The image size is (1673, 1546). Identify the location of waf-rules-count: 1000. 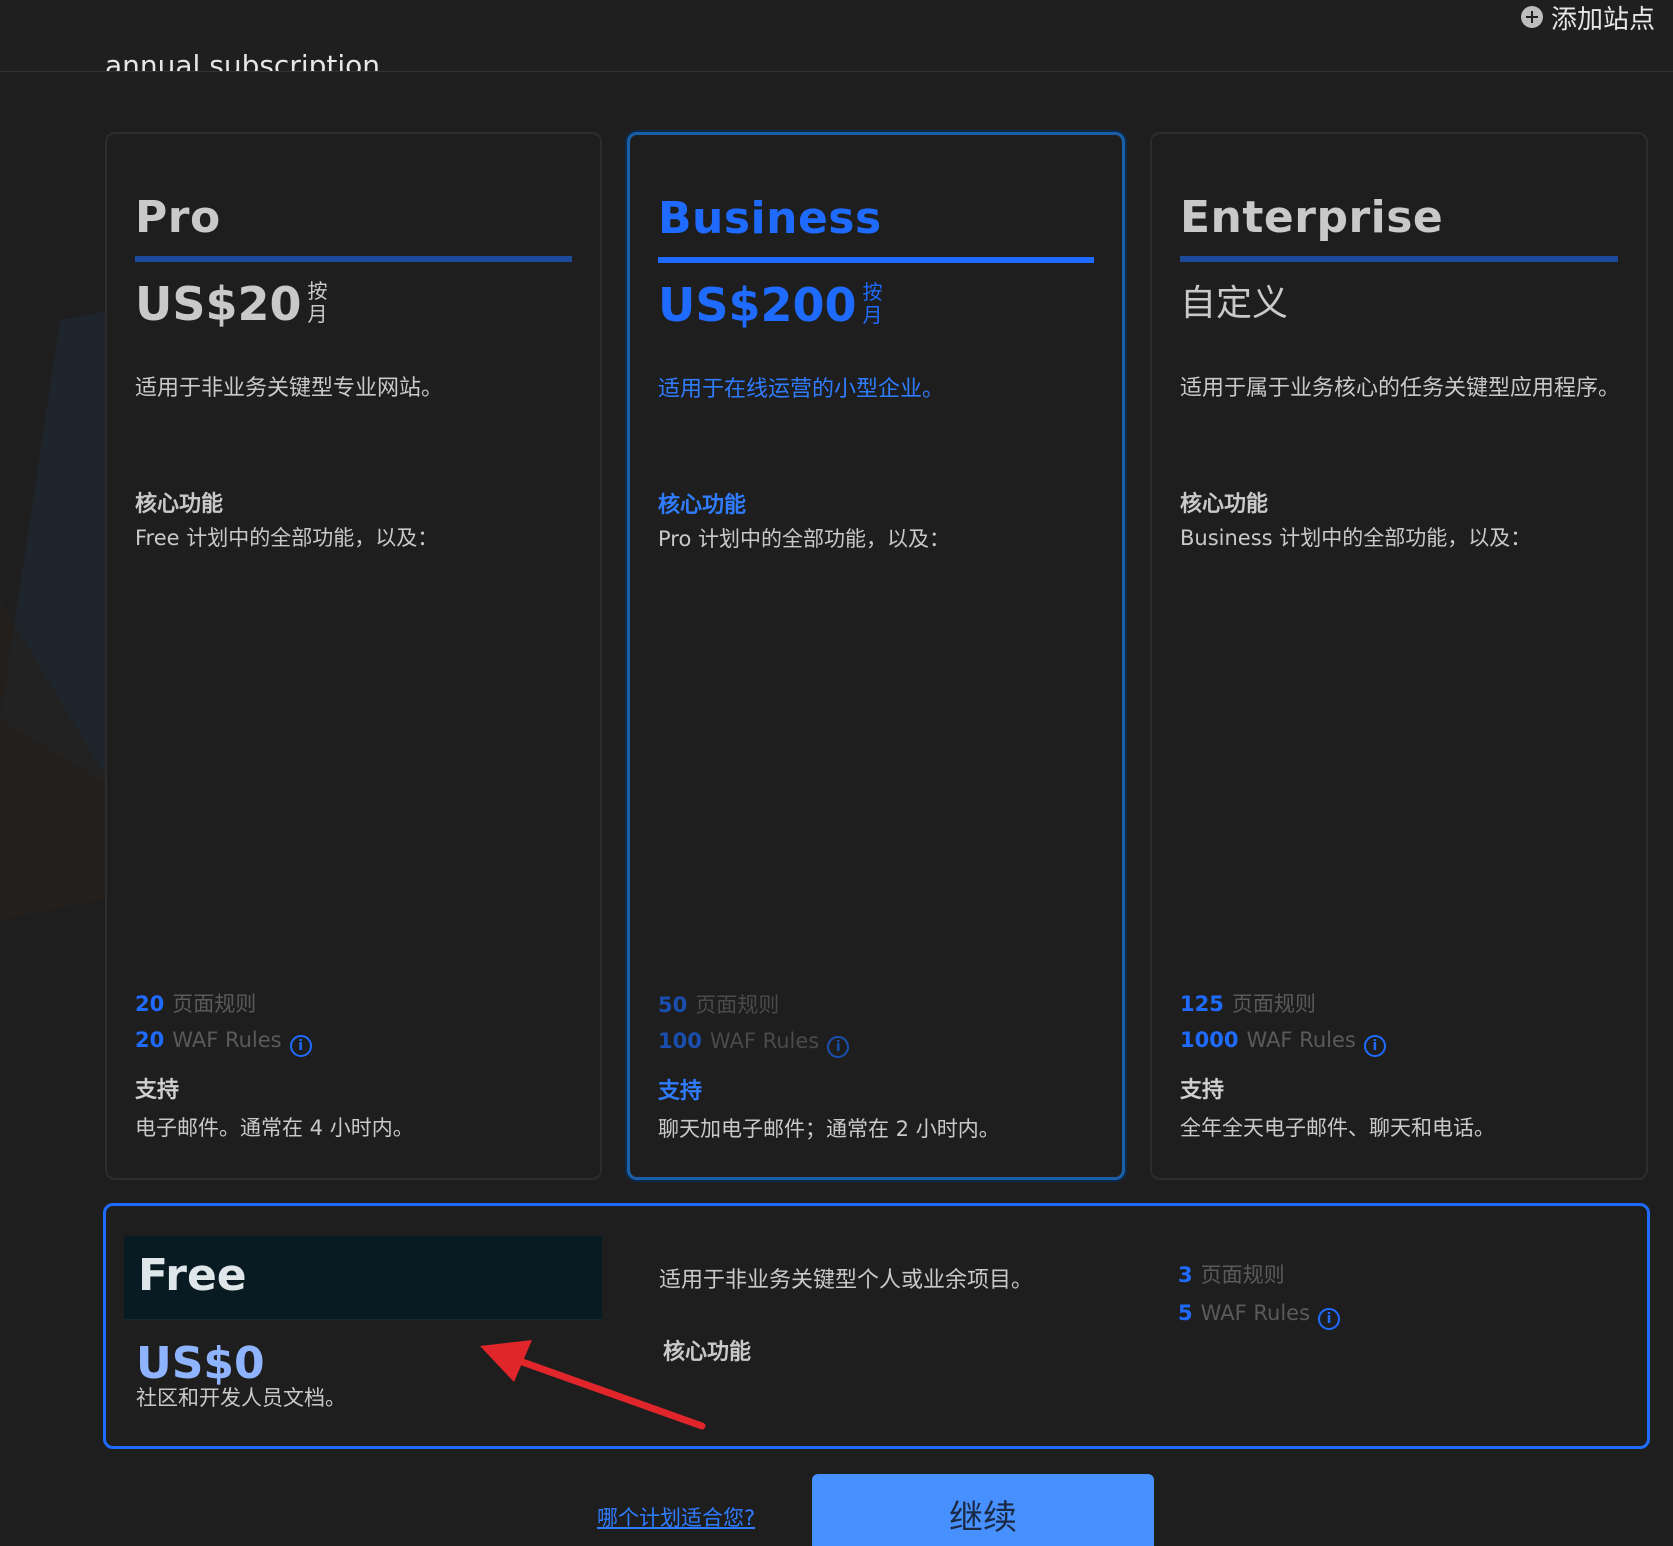
(1209, 1040).